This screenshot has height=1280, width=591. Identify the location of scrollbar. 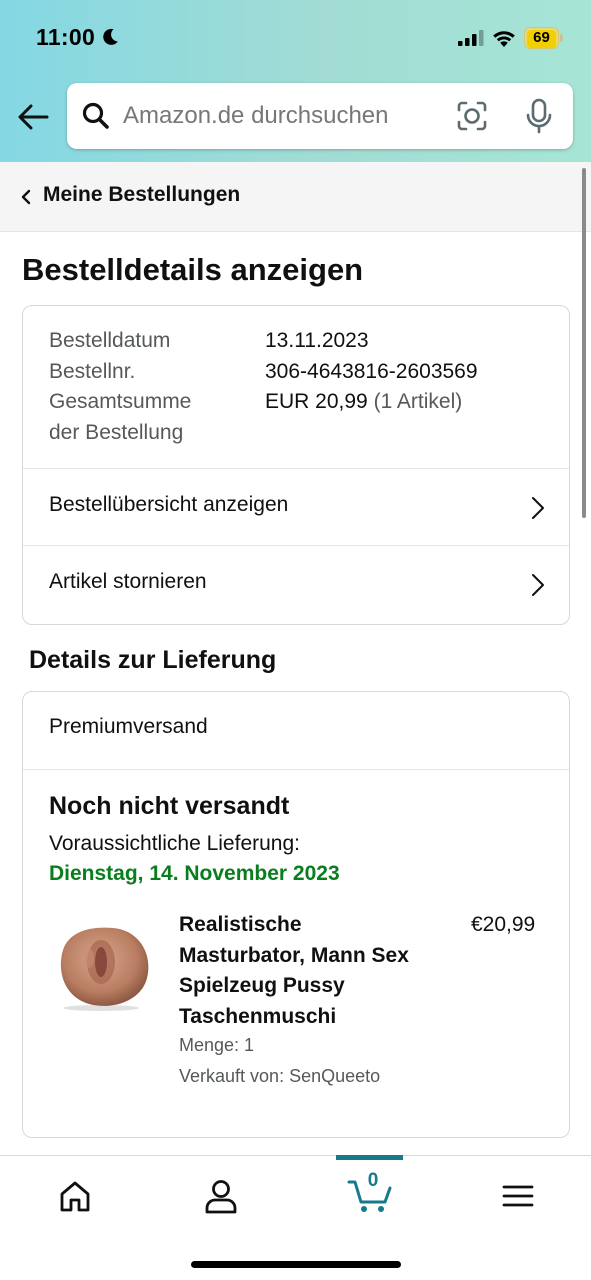
(584, 343).